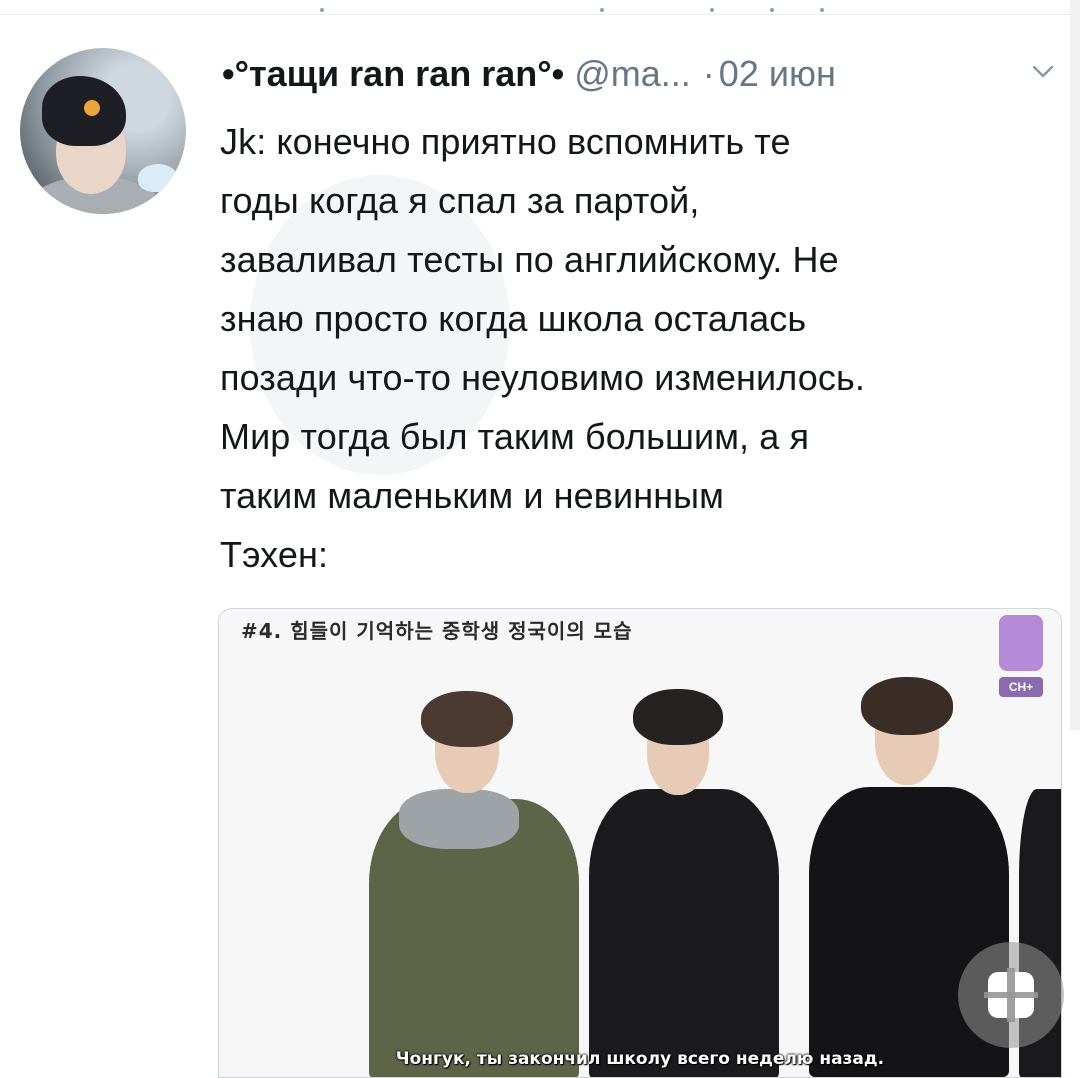  What do you see at coordinates (1043, 71) in the screenshot?
I see `chevron-down-icon` at bounding box center [1043, 71].